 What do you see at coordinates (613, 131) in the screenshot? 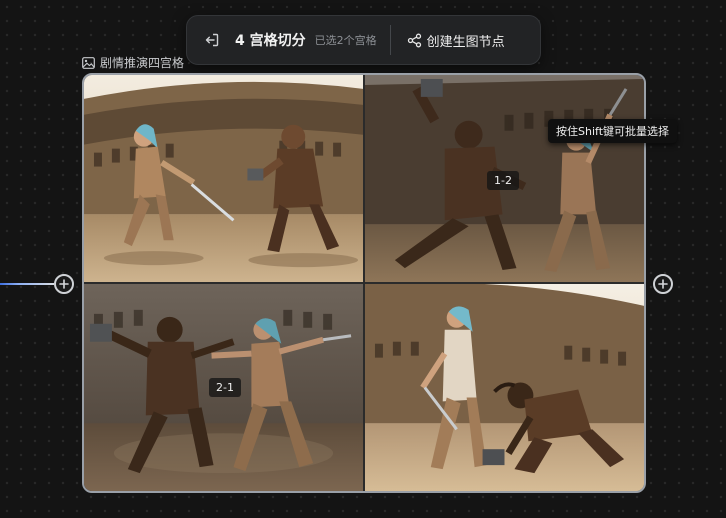
I see `shift-multiselect-tooltip: 按住Shift键可批量选择` at bounding box center [613, 131].